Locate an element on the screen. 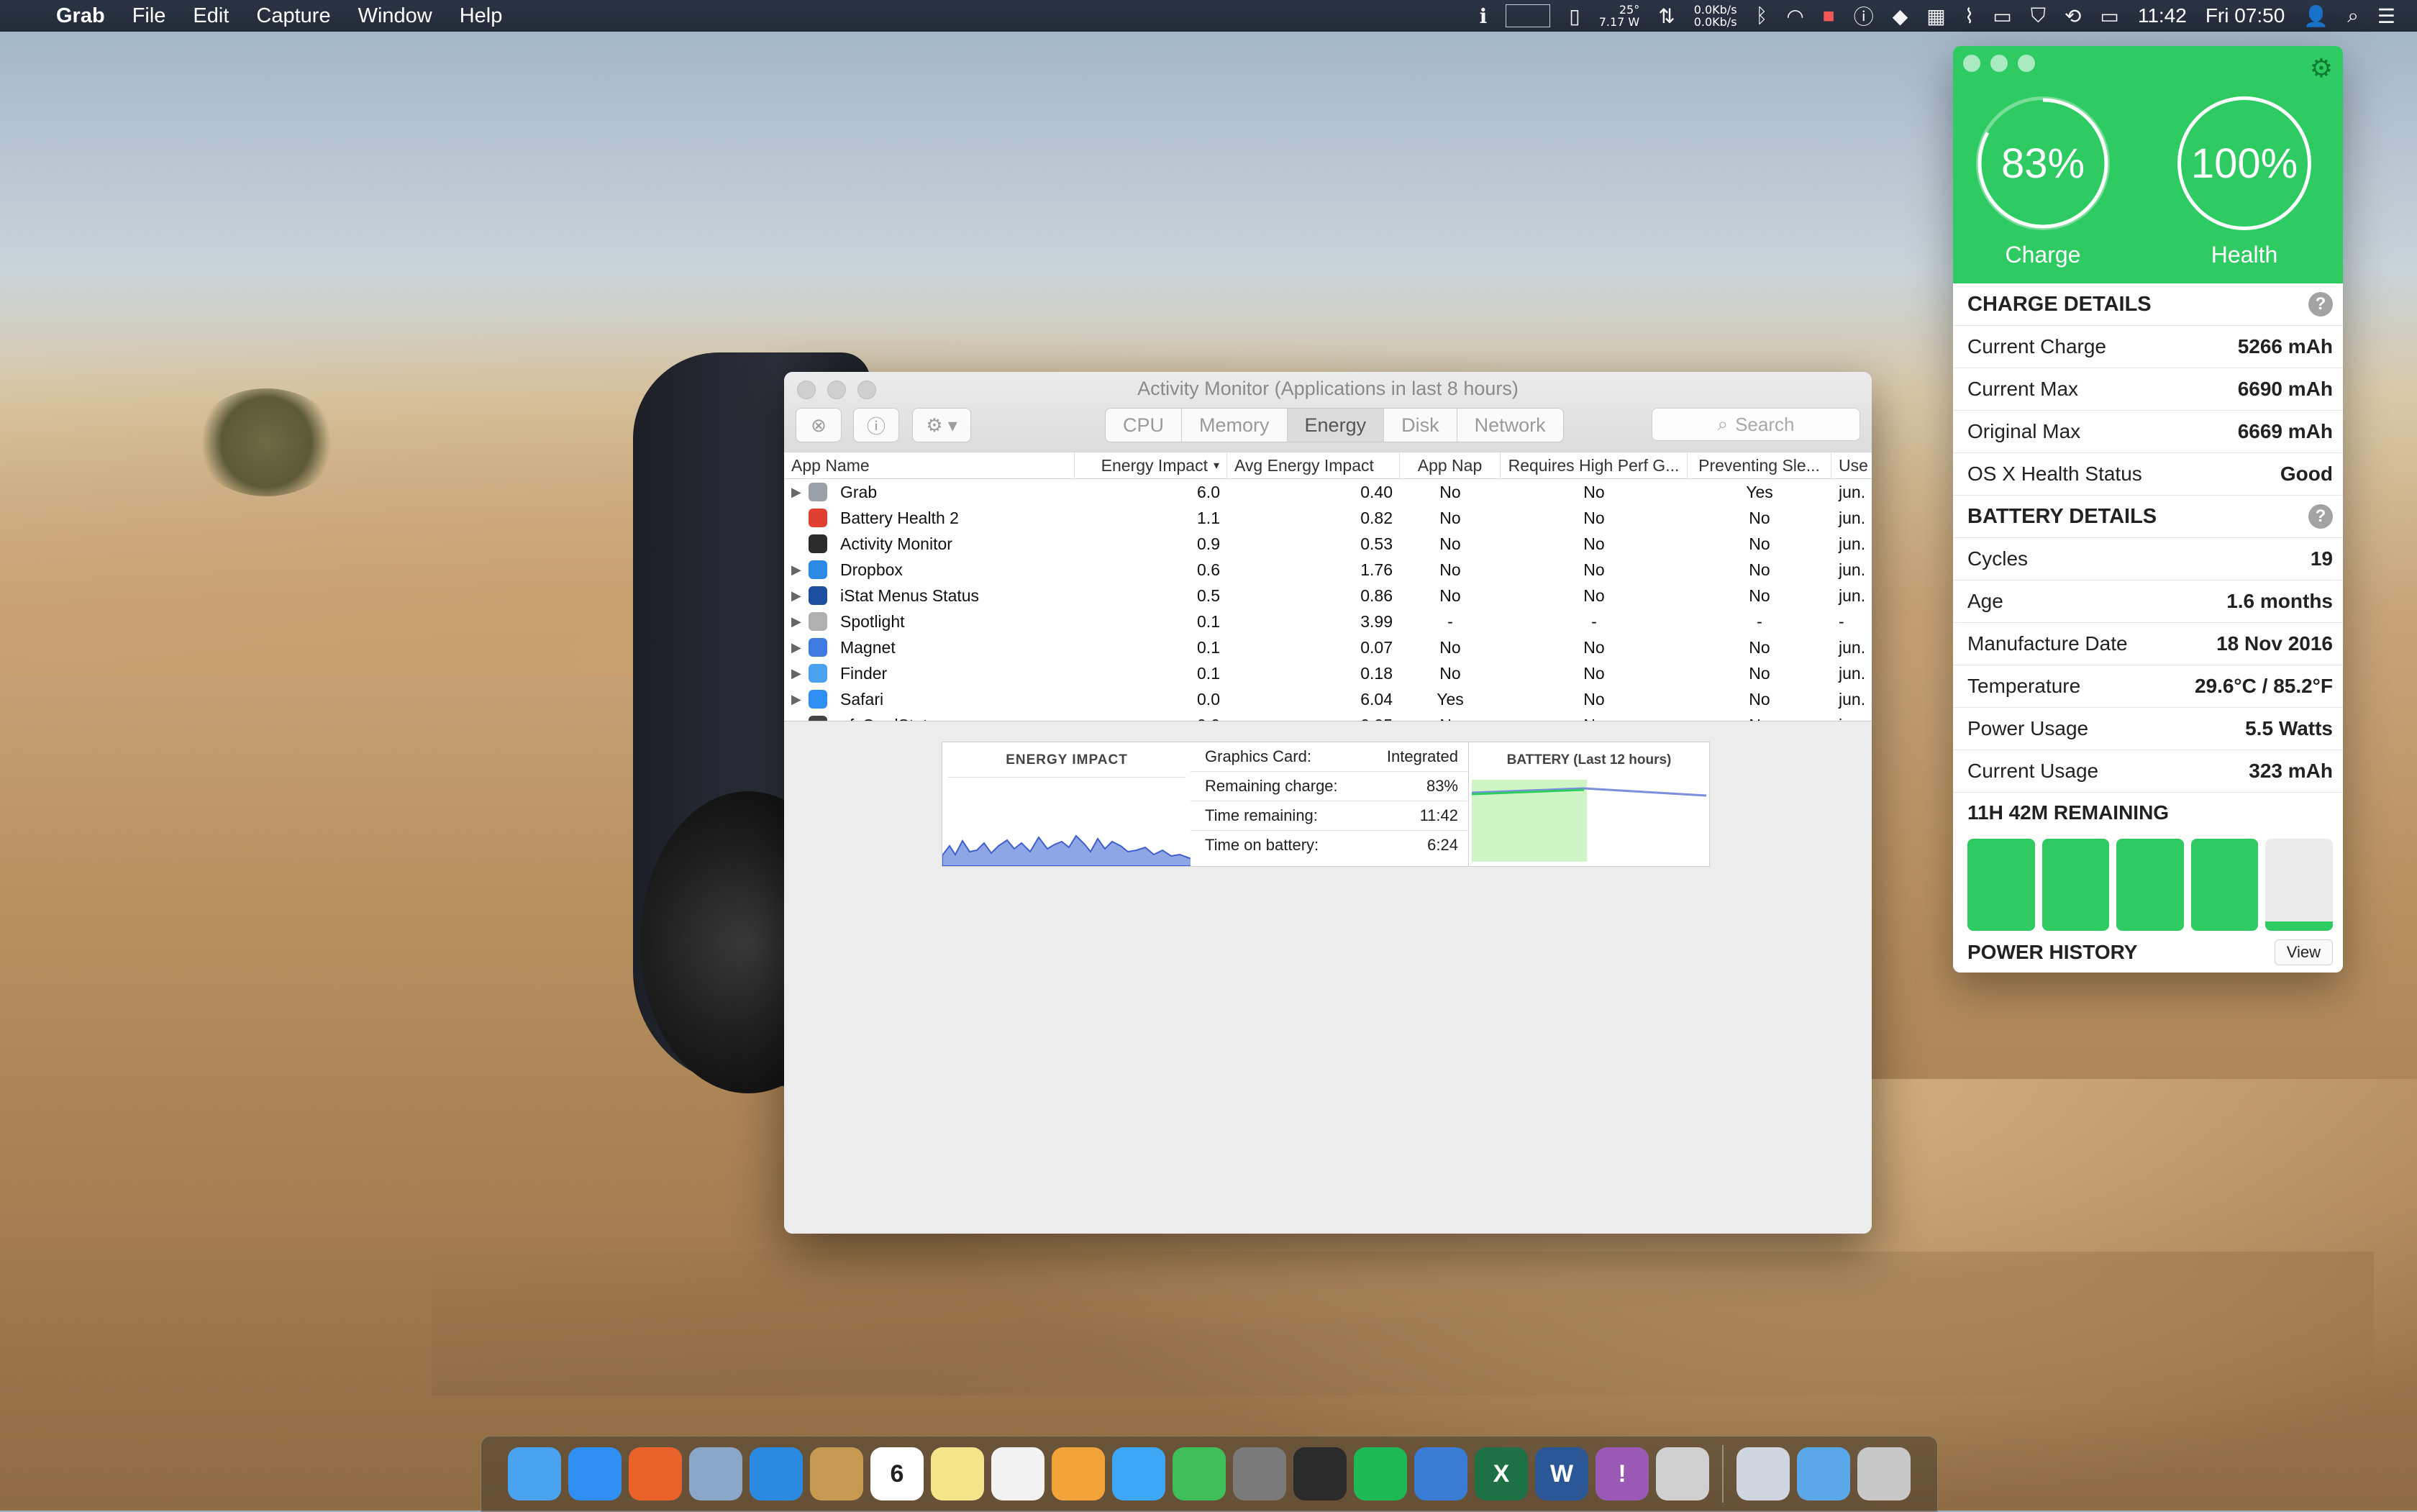 This screenshot has height=1512, width=2417. menu-file: File is located at coordinates (149, 16).